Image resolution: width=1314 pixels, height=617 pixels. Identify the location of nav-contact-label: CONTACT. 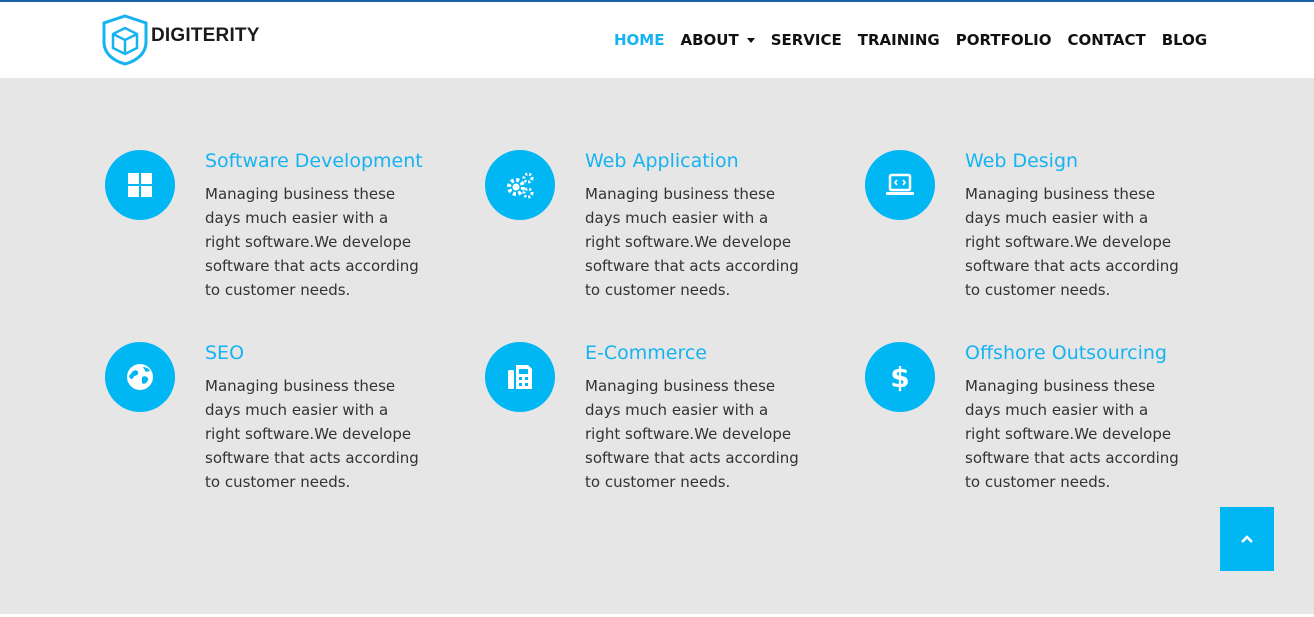
(1106, 40).